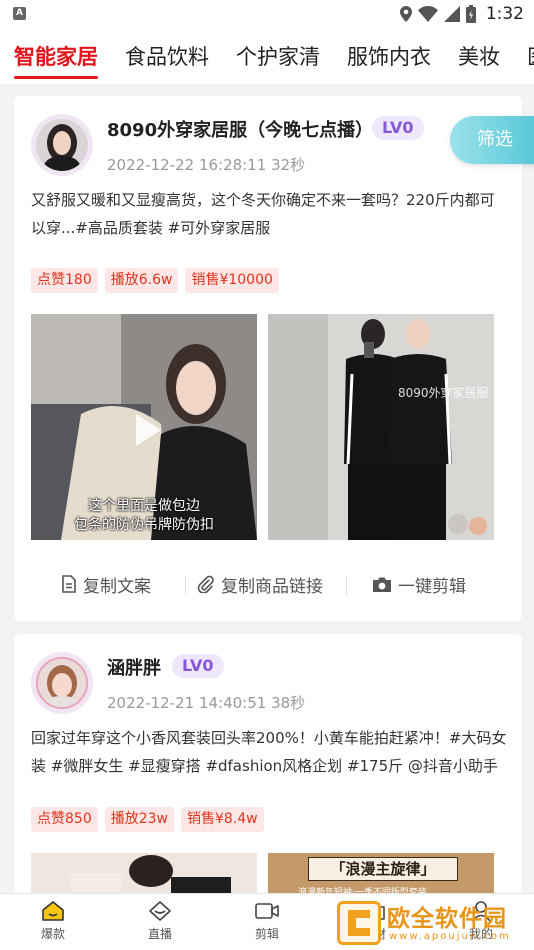  Describe the element at coordinates (167, 56) in the screenshot. I see `tab-food-drinks: 食品饮料` at that location.